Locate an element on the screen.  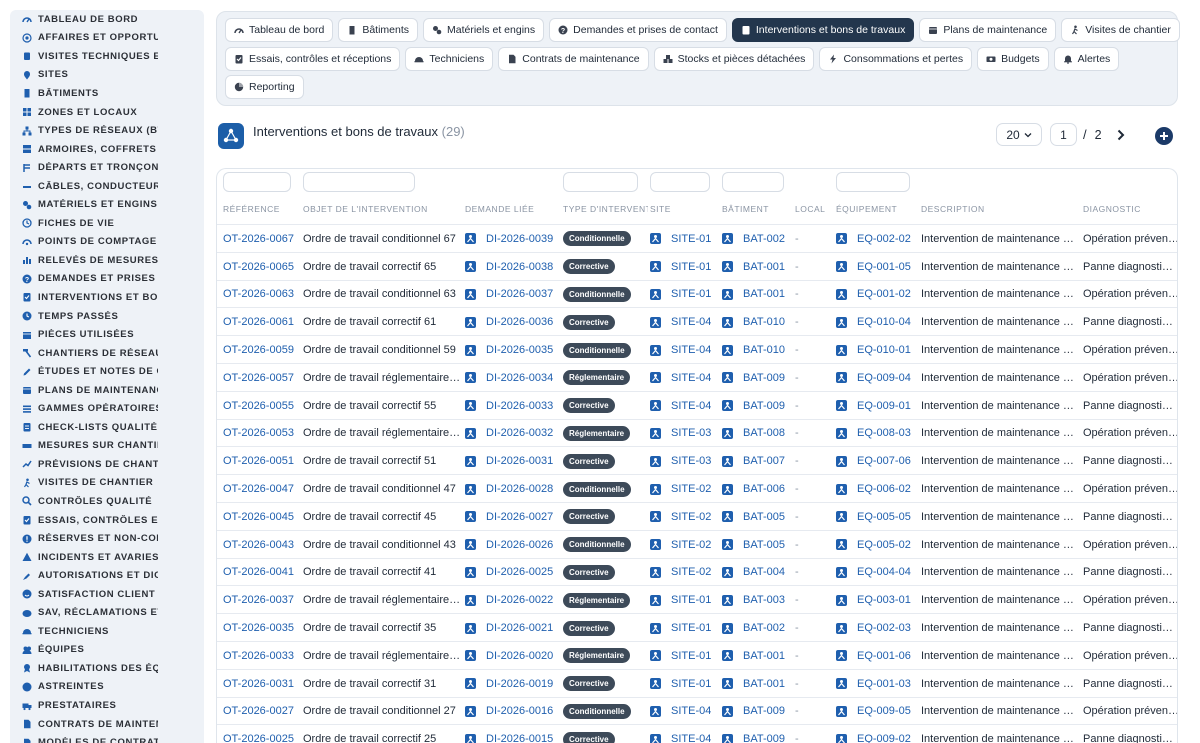
tab-row3-0: Reporting is located at coordinates (264, 87).